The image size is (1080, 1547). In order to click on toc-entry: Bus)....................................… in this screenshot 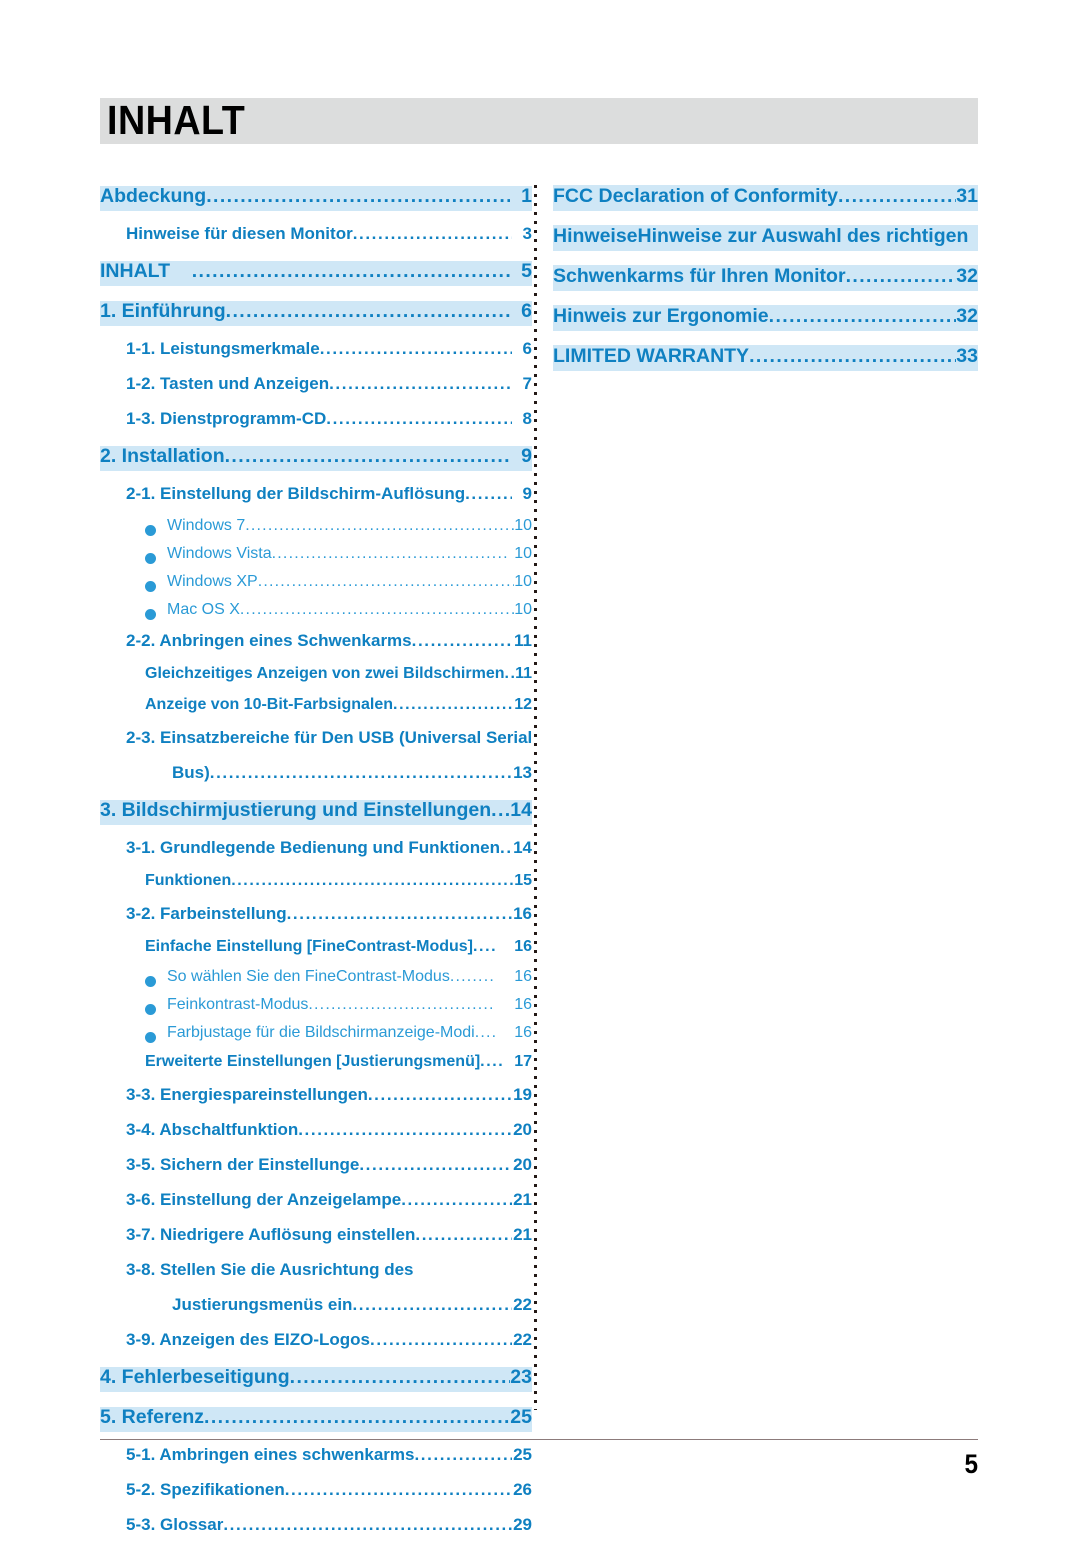, I will do `click(316, 777)`.